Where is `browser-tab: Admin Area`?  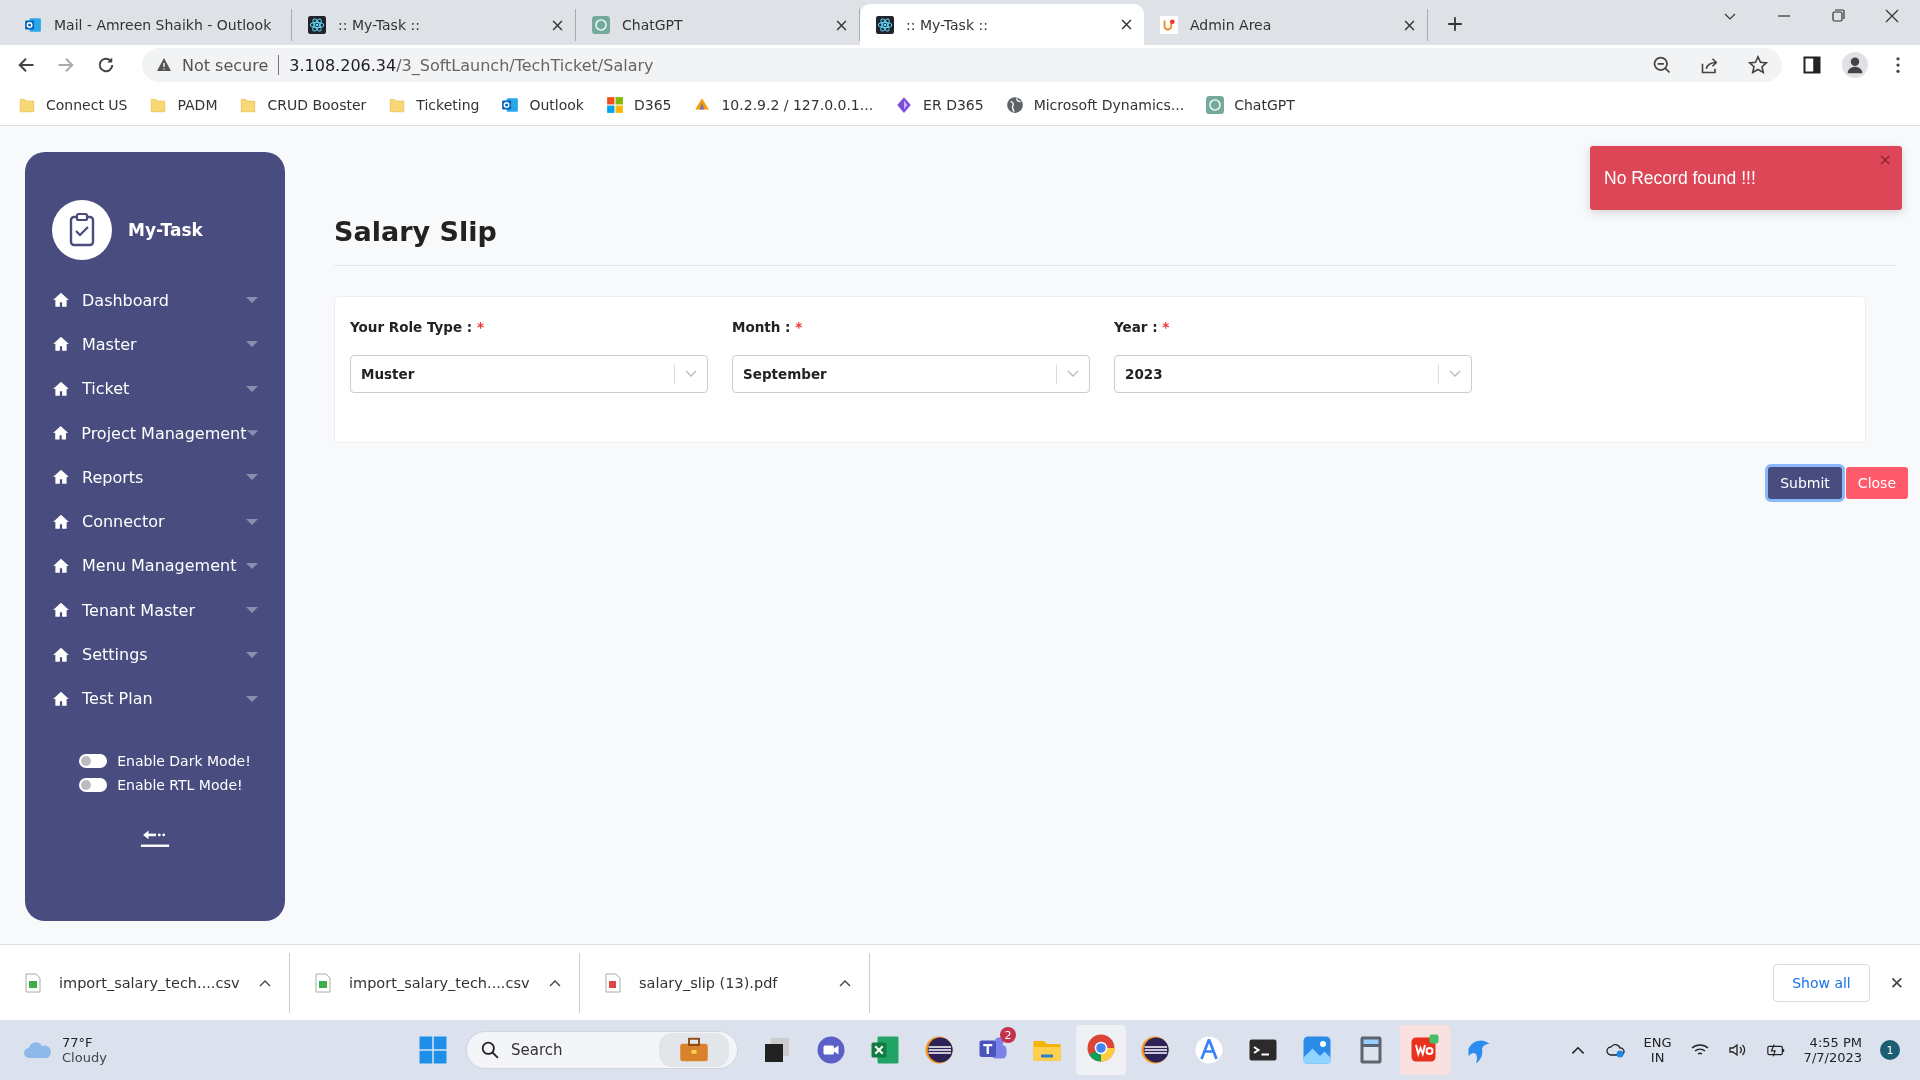 browser-tab: Admin Area is located at coordinates (1286, 25).